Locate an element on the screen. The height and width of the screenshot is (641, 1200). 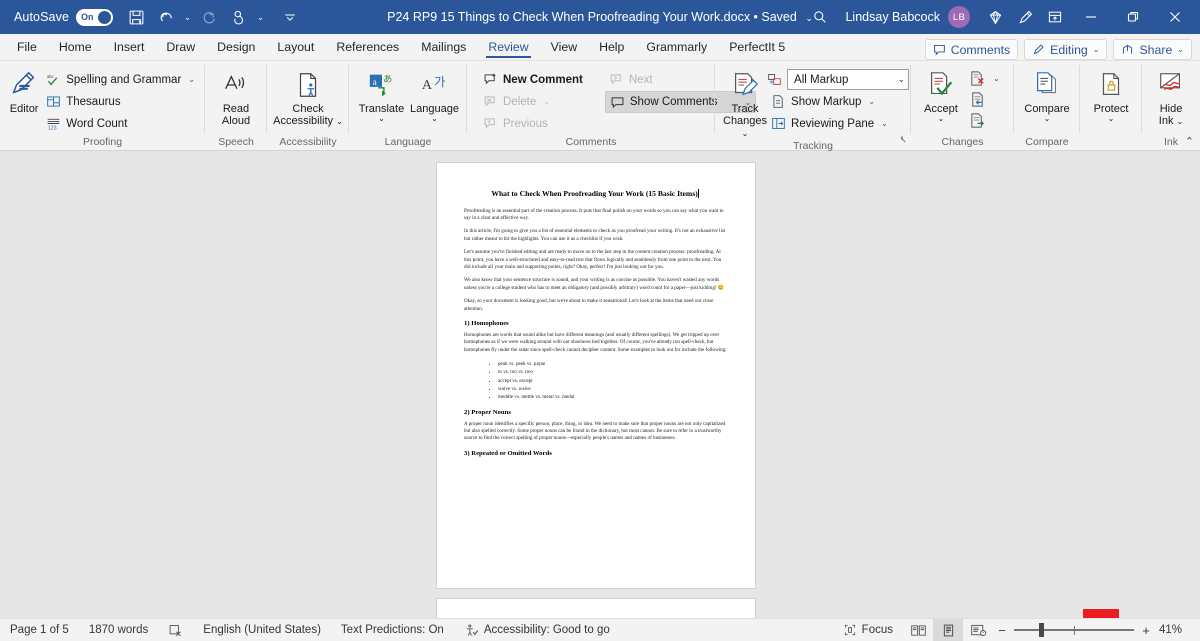
next-comment-icon is located at coordinates (616, 79).